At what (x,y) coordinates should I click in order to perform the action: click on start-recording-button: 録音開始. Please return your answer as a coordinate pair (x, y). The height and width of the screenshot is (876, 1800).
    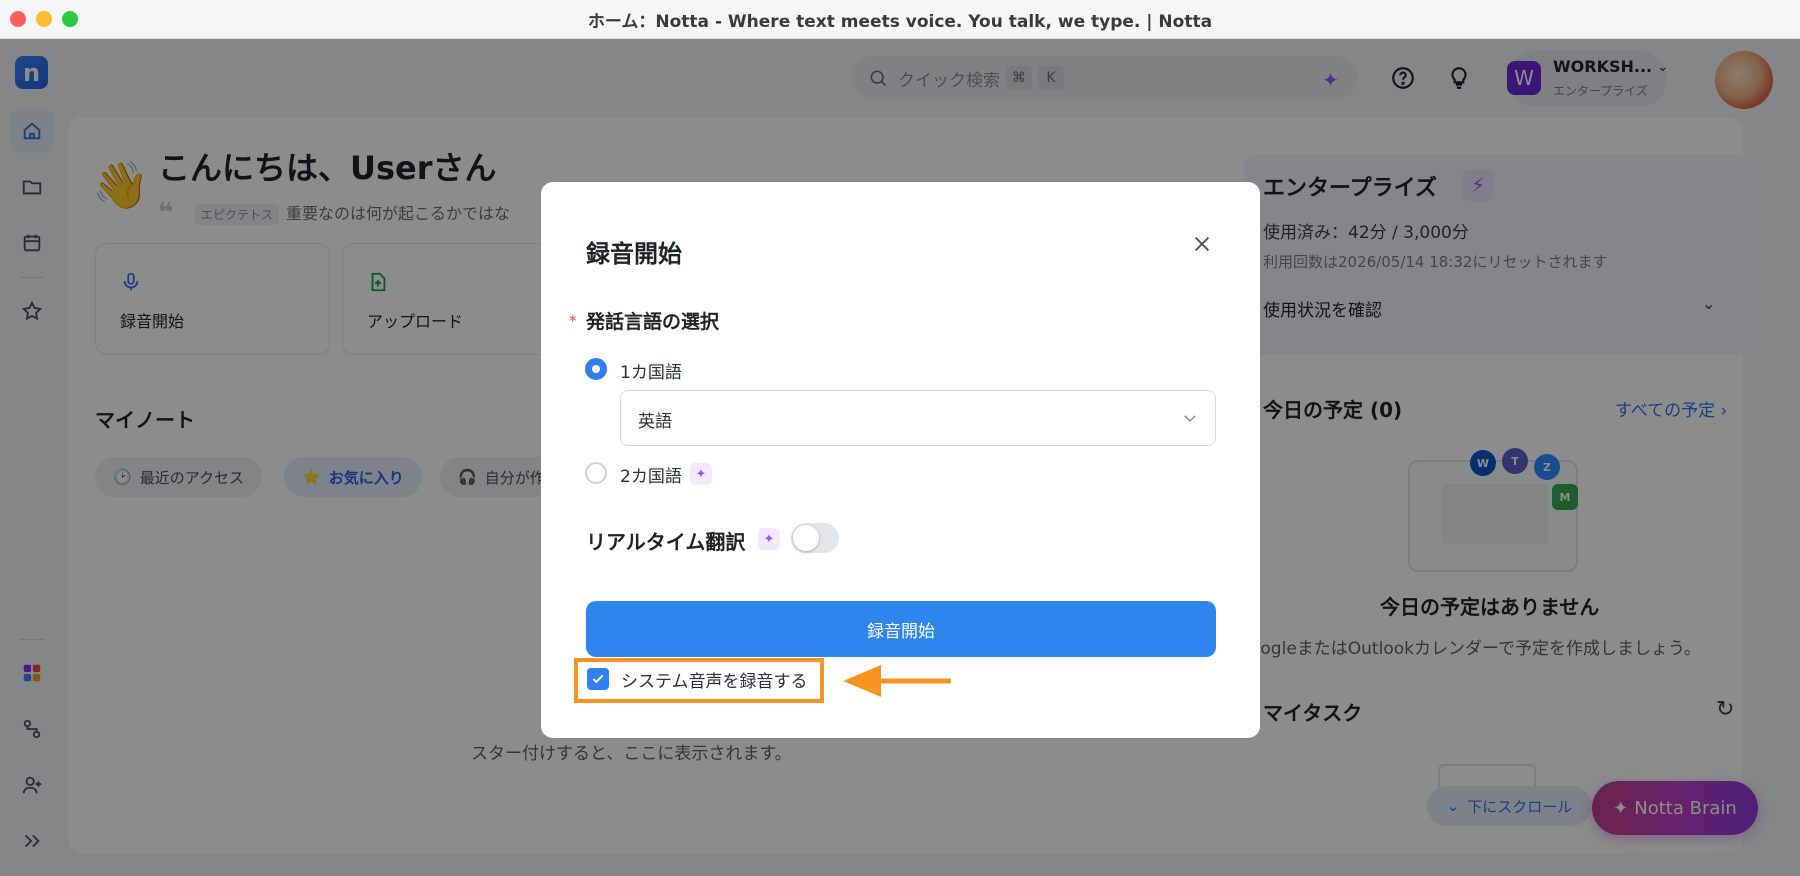
    Looking at the image, I should click on (901, 629).